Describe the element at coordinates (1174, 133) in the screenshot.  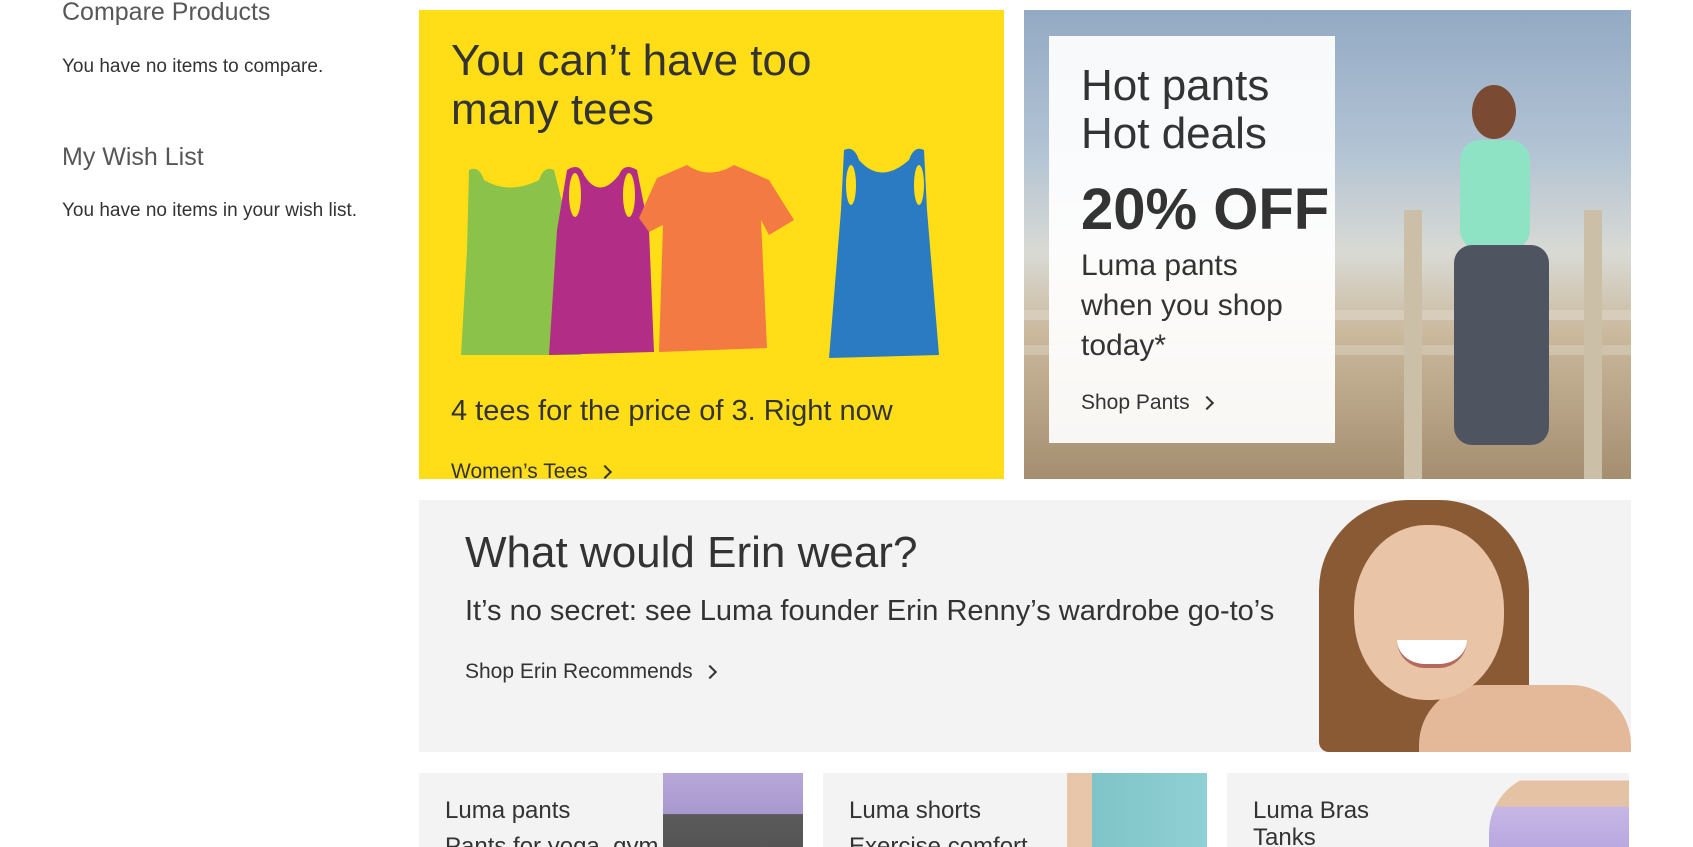
I see `pants-heading-line2: Hot deals` at that location.